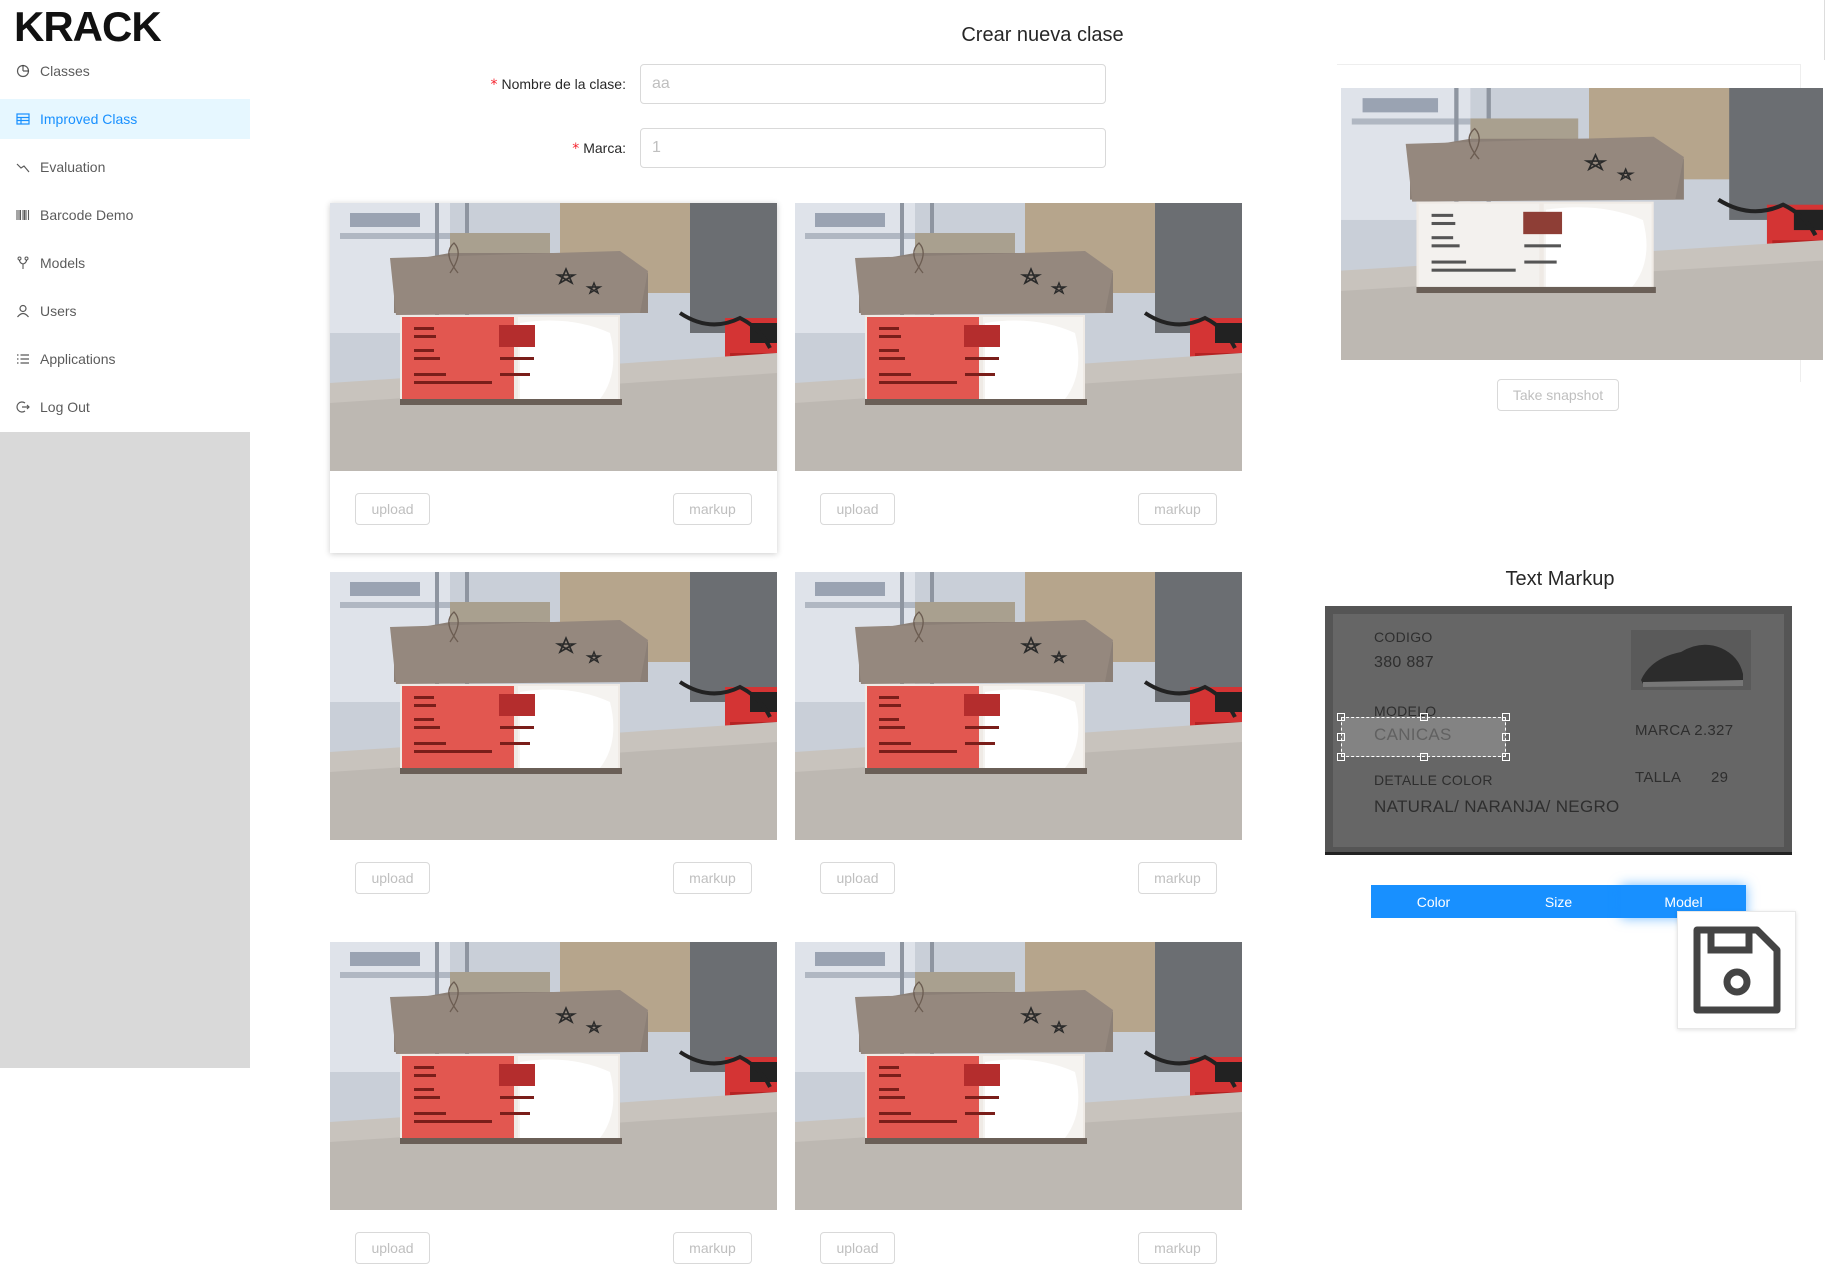 The width and height of the screenshot is (1825, 1266). I want to click on save-icon, so click(1736, 970).